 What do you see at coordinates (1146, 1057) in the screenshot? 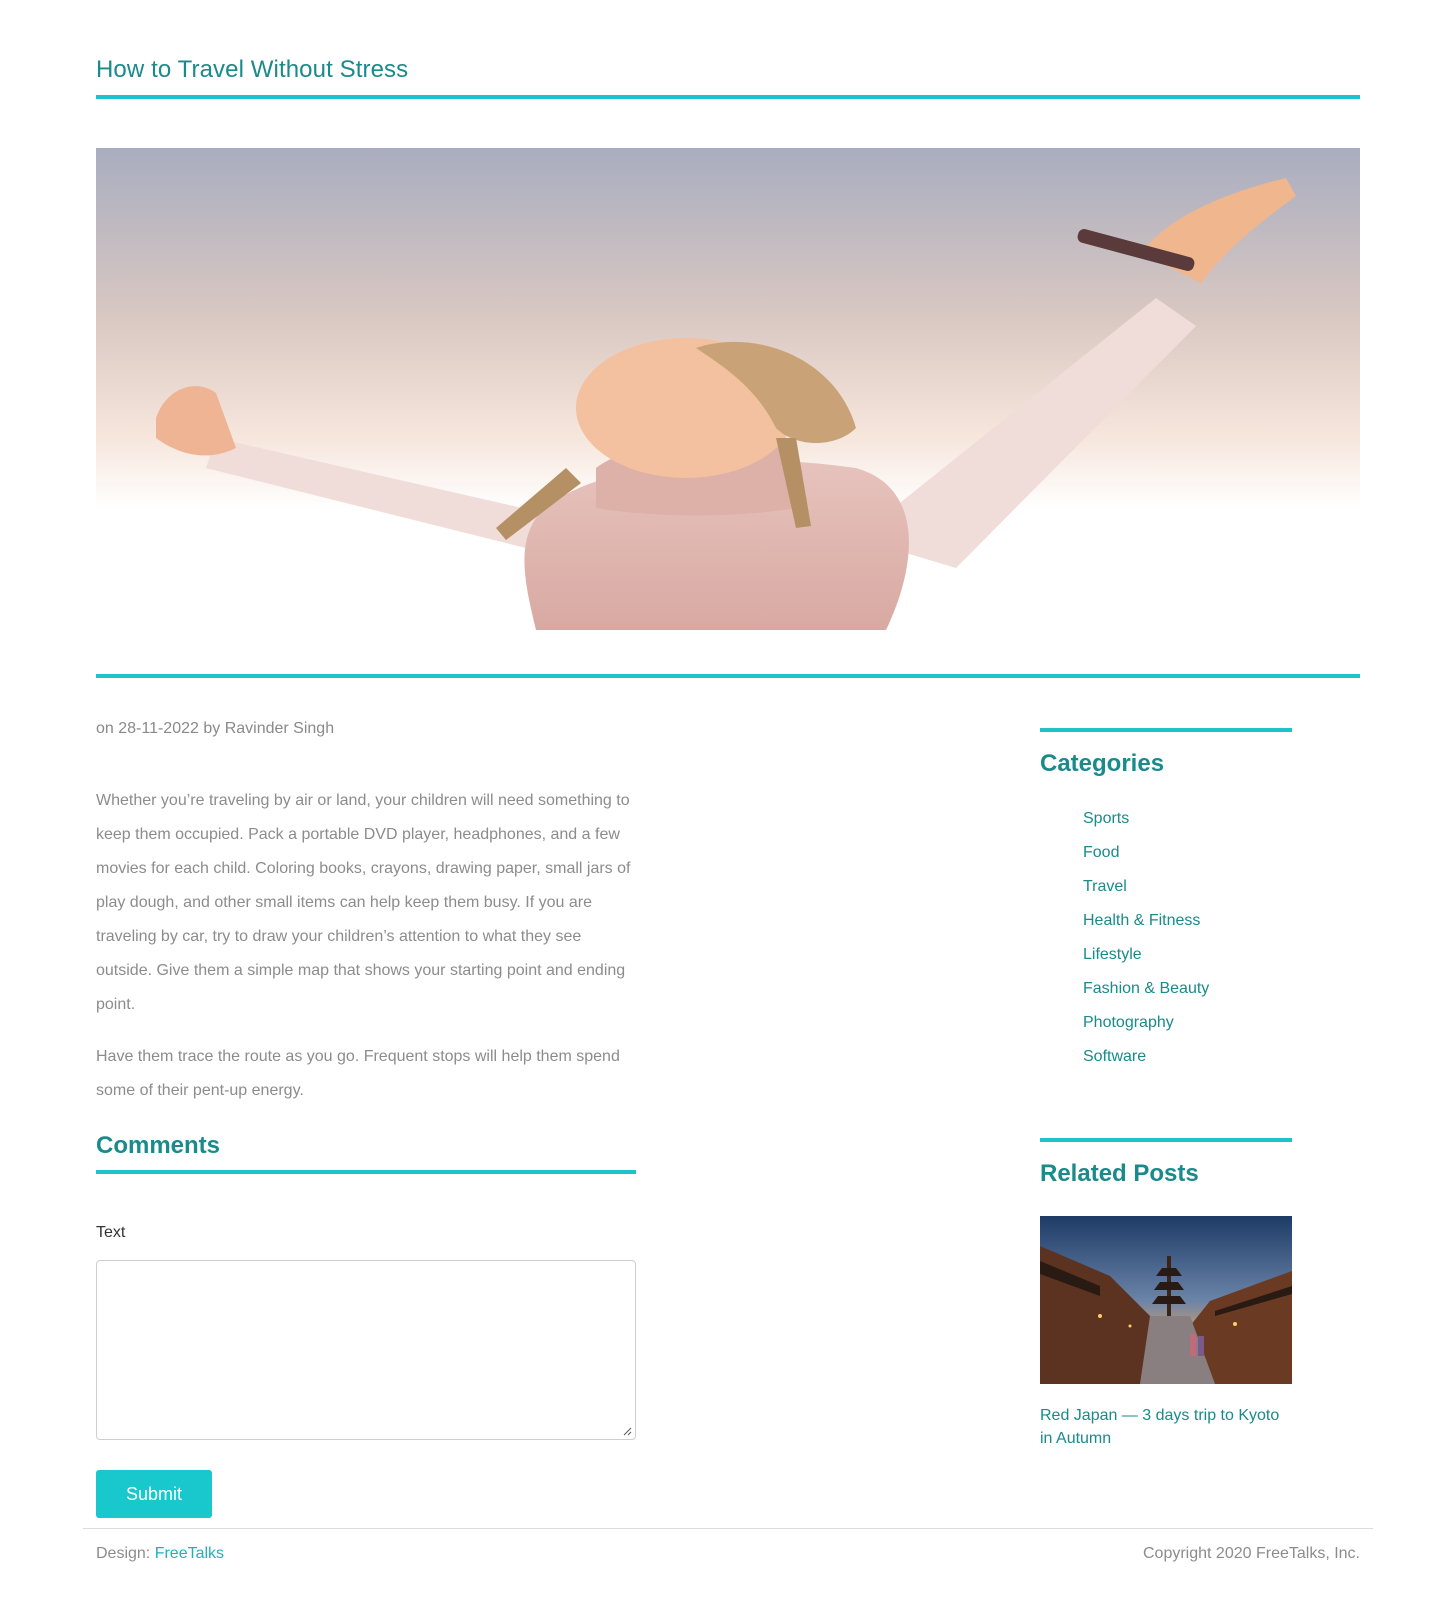
I see `category-link-software: Software` at bounding box center [1146, 1057].